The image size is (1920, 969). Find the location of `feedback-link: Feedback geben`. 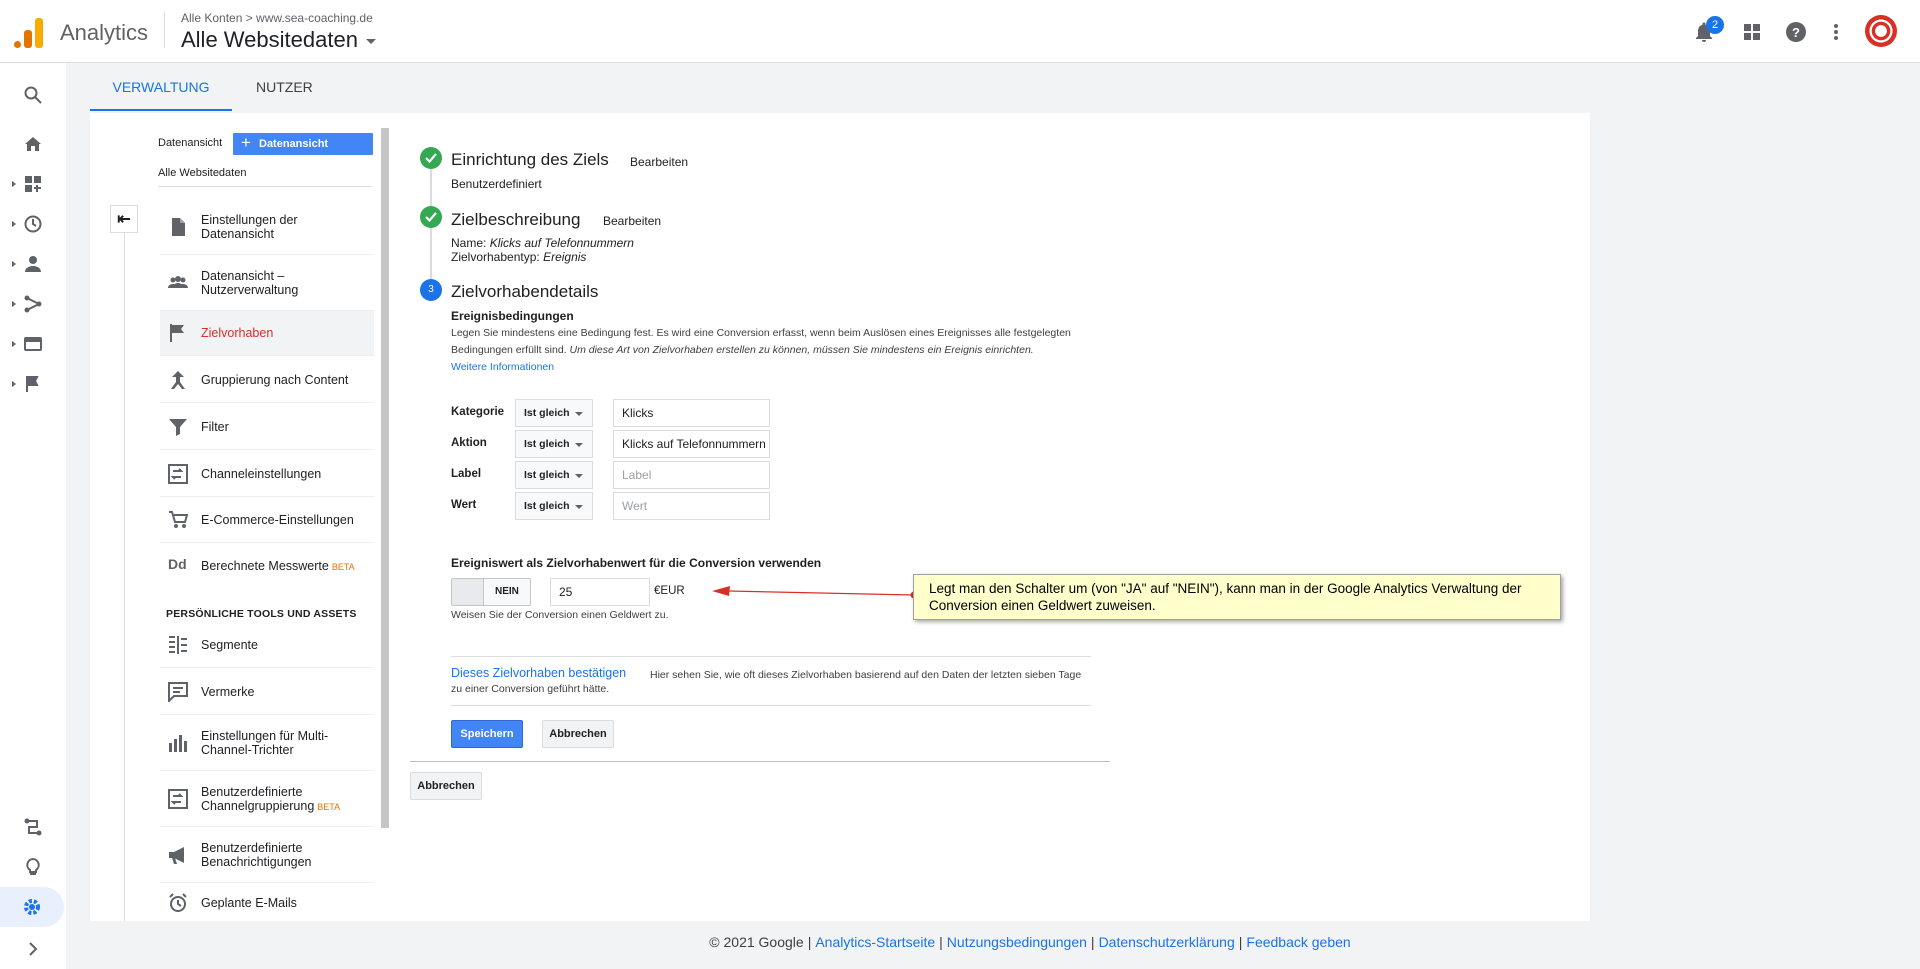

feedback-link: Feedback geben is located at coordinates (1298, 942).